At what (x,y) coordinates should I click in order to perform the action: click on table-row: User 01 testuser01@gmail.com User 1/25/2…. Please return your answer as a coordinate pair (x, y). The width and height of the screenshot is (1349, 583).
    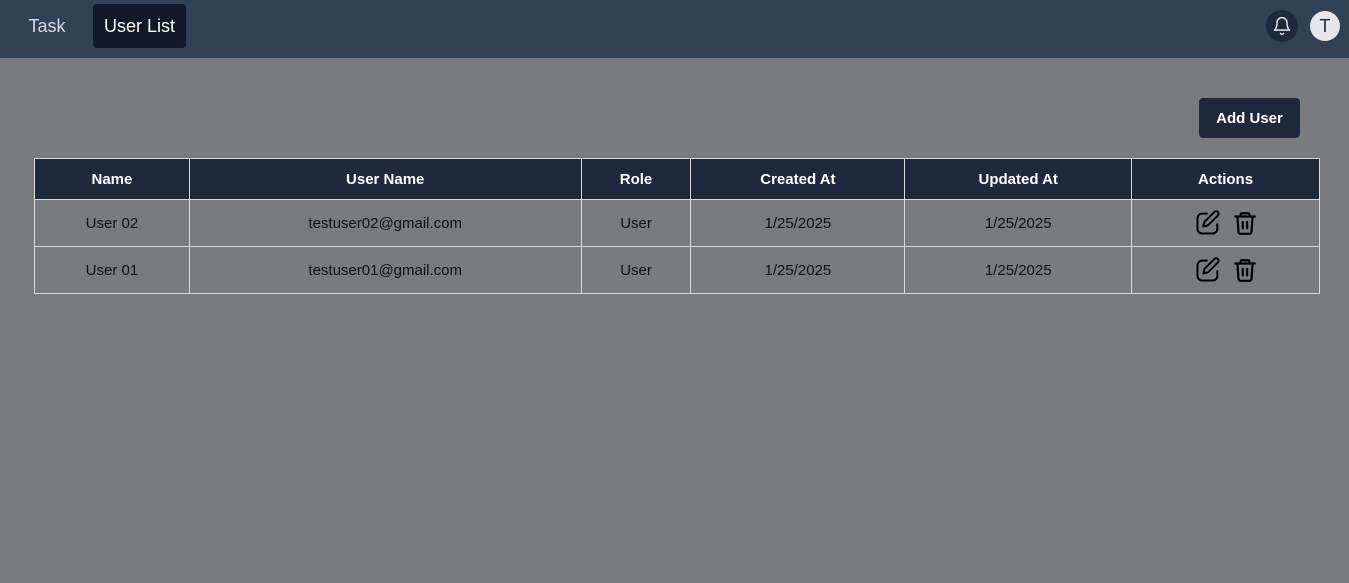
    Looking at the image, I should click on (677, 270).